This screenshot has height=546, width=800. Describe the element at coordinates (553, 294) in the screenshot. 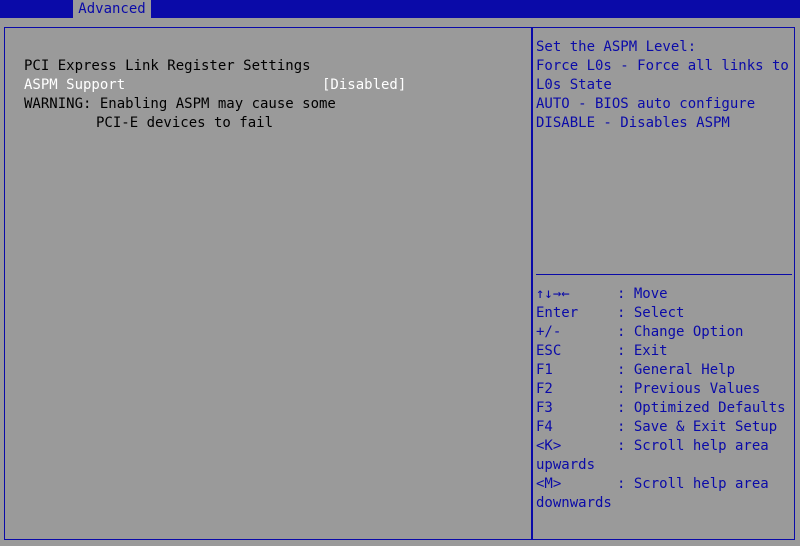

I see `key-arrows: ↑↓→←` at that location.